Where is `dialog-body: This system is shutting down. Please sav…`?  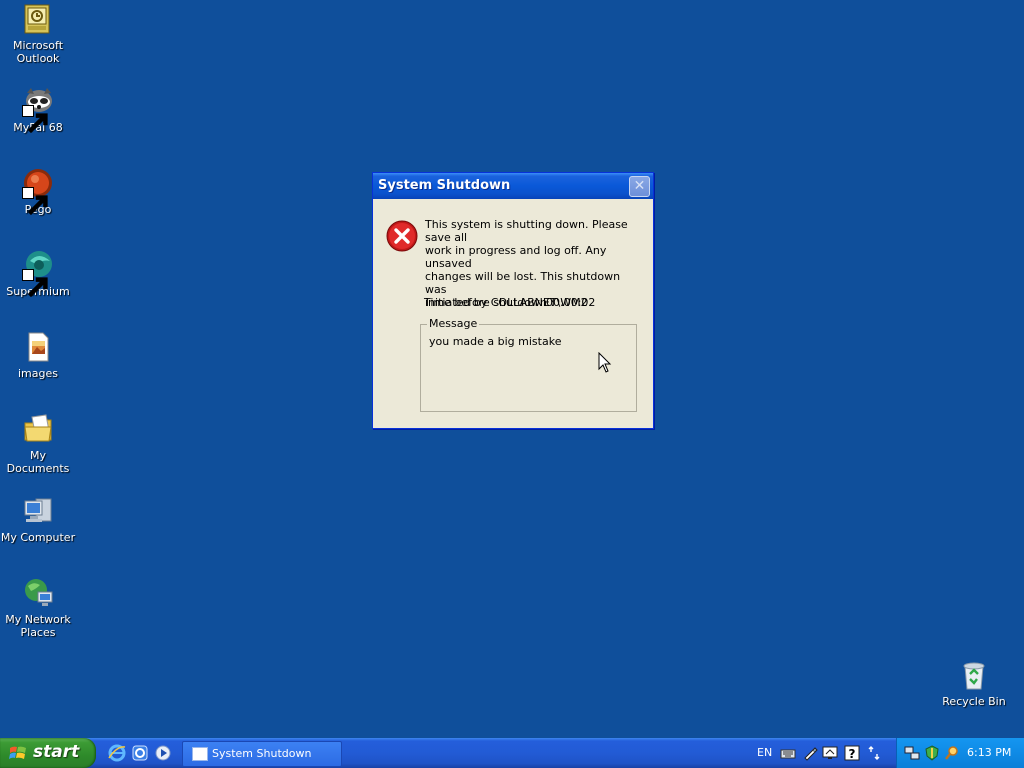 dialog-body: This system is shutting down. Please sav… is located at coordinates (513, 313).